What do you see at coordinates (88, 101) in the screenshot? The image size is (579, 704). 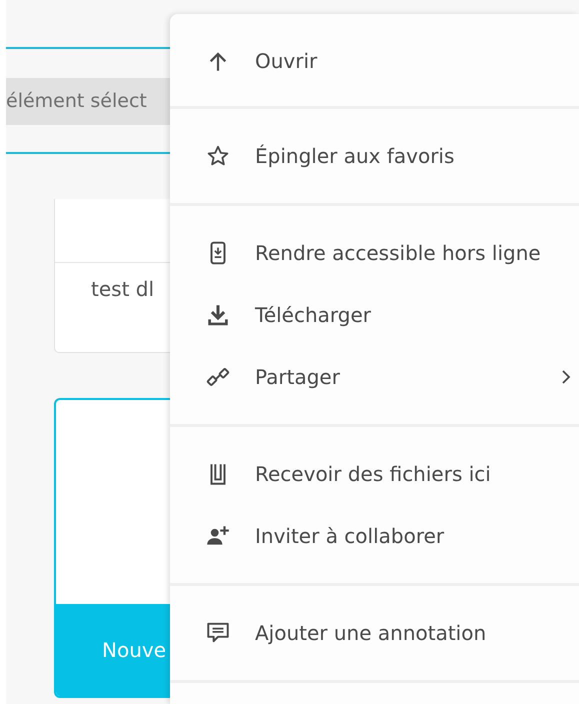 I see `selection-count-text: élément sélect` at bounding box center [88, 101].